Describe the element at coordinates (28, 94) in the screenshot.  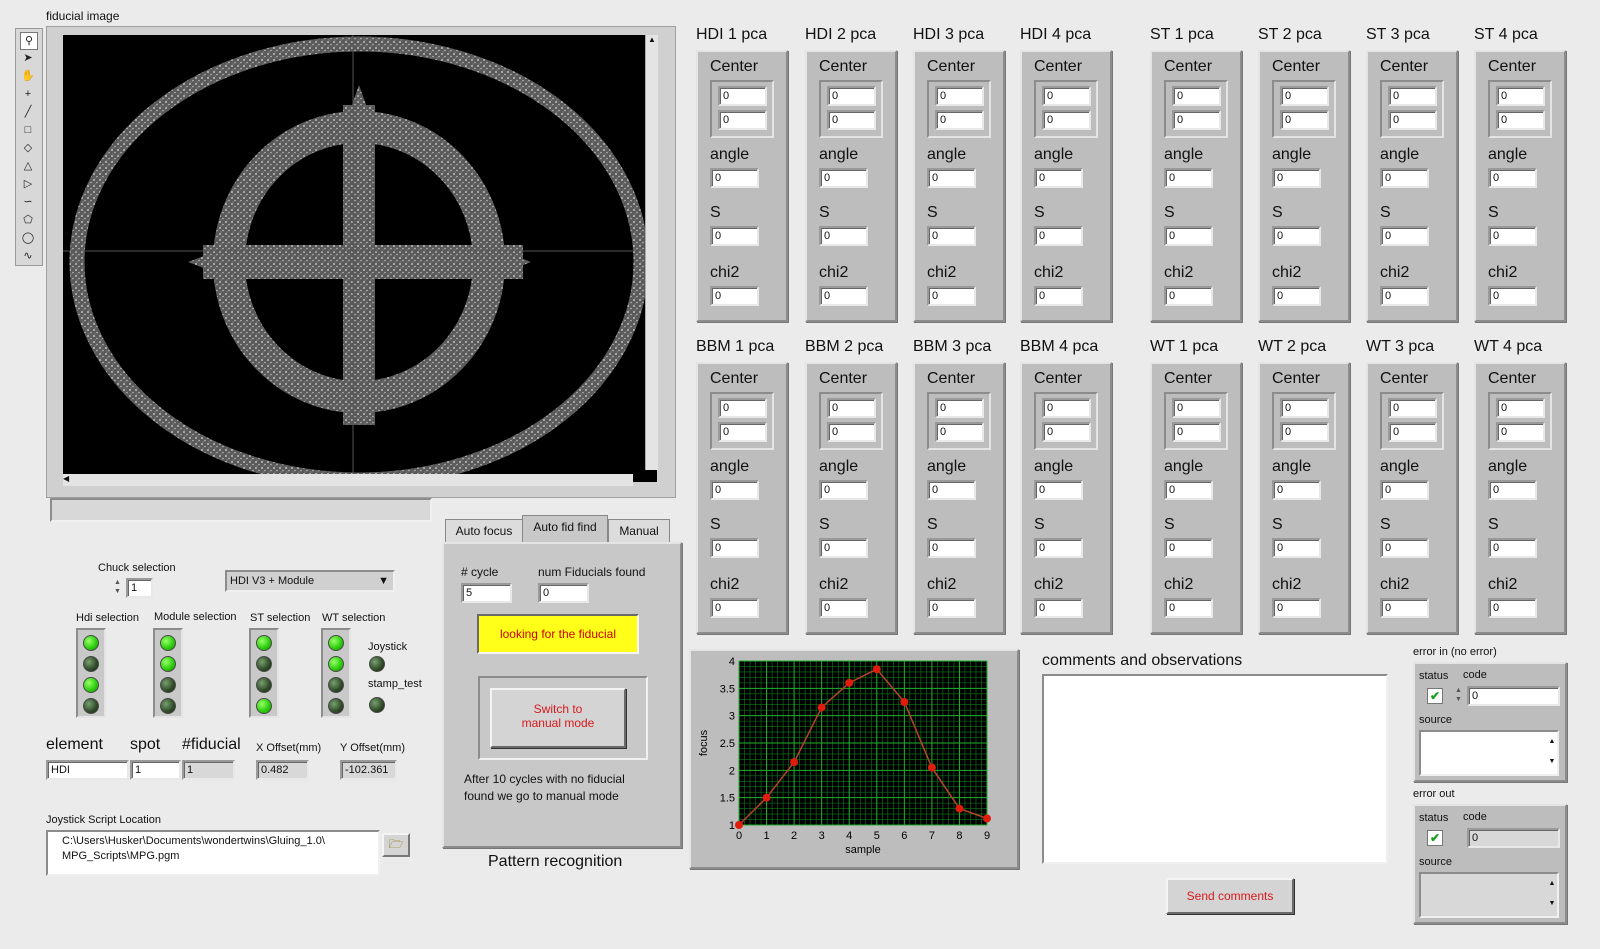
I see `crosshair-icon: +` at that location.